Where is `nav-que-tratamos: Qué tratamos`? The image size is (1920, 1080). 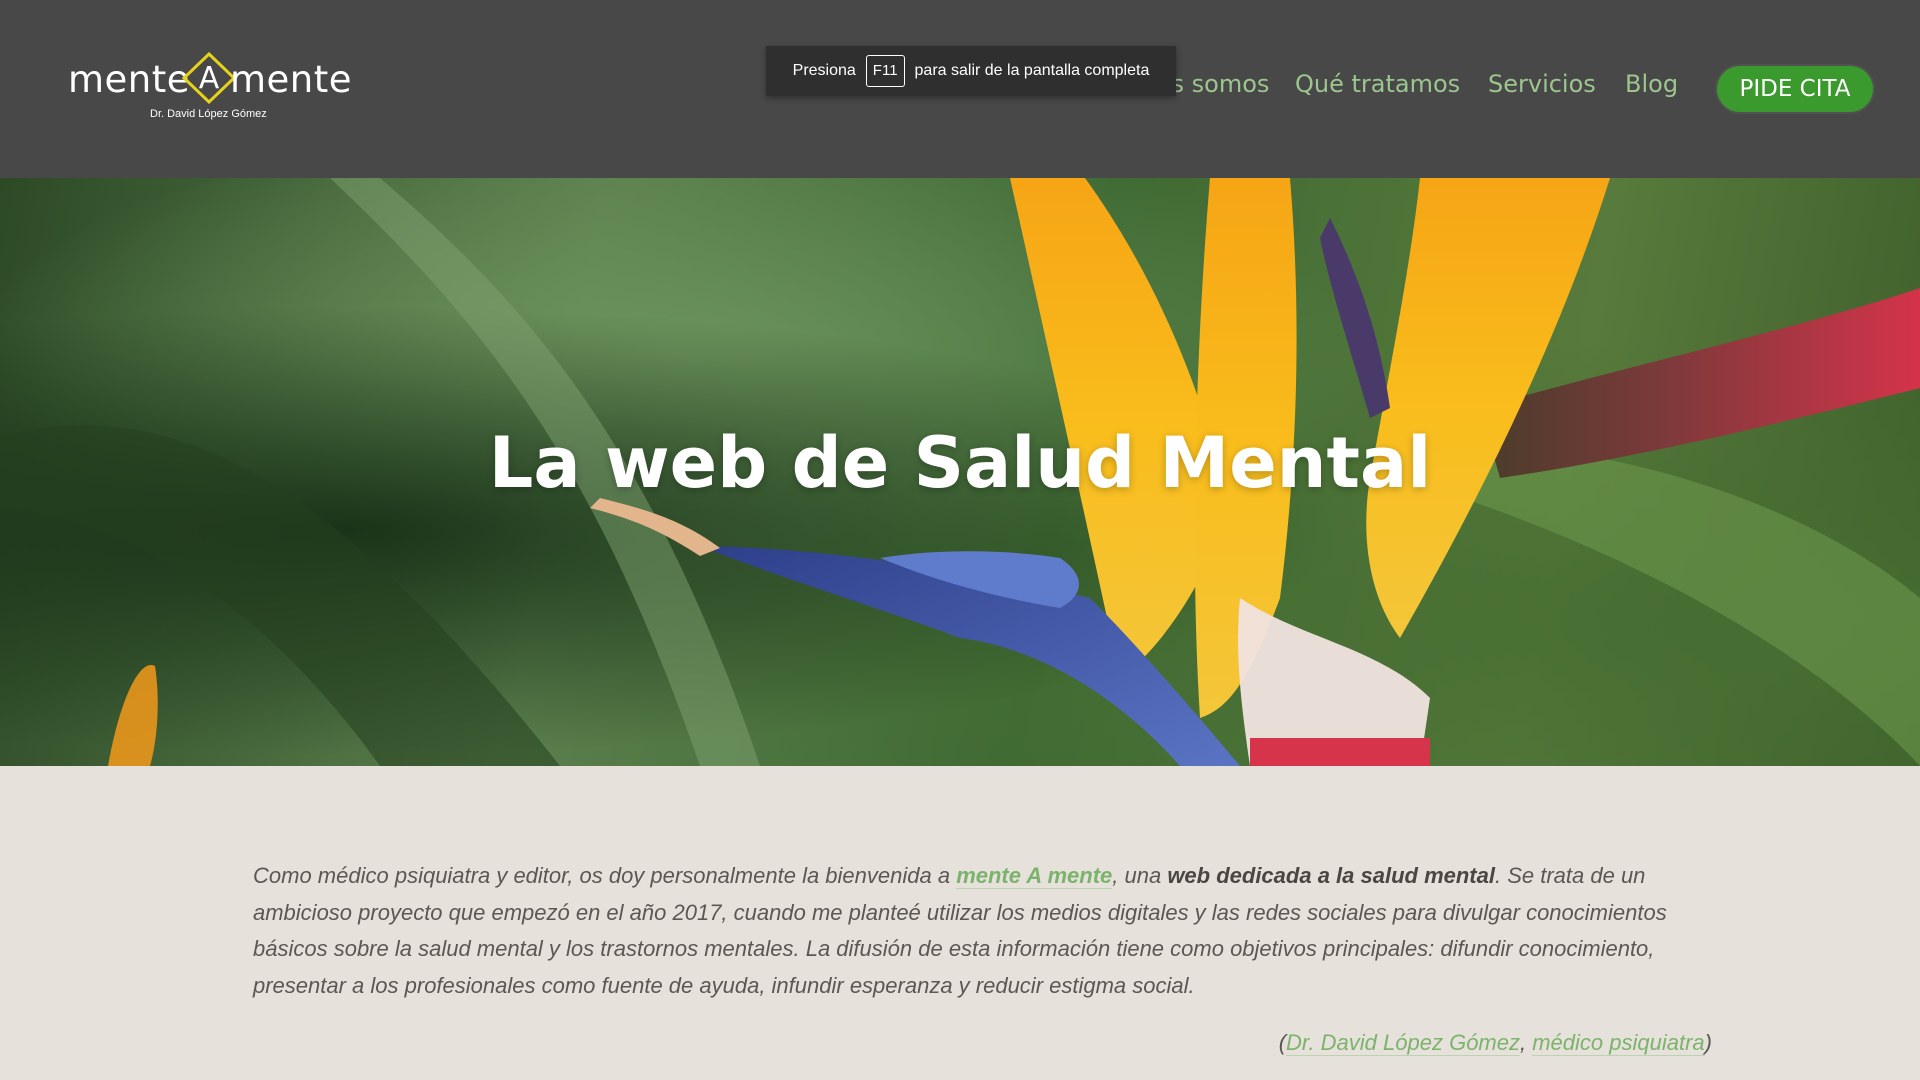 nav-que-tratamos: Qué tratamos is located at coordinates (1377, 84).